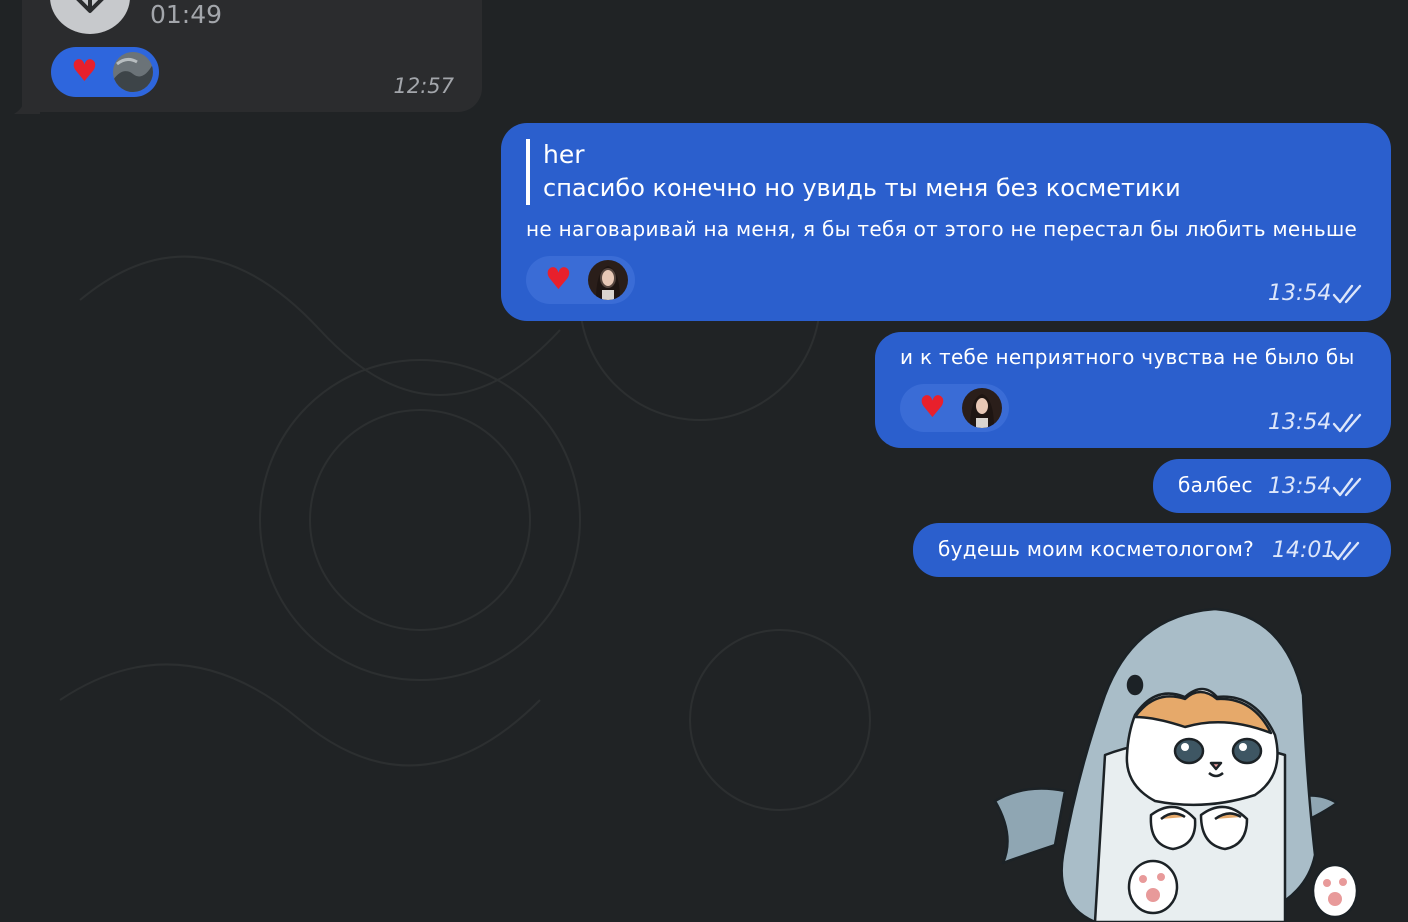  What do you see at coordinates (252, 56) in the screenshot?
I see `incoming-meta: 12:57` at bounding box center [252, 56].